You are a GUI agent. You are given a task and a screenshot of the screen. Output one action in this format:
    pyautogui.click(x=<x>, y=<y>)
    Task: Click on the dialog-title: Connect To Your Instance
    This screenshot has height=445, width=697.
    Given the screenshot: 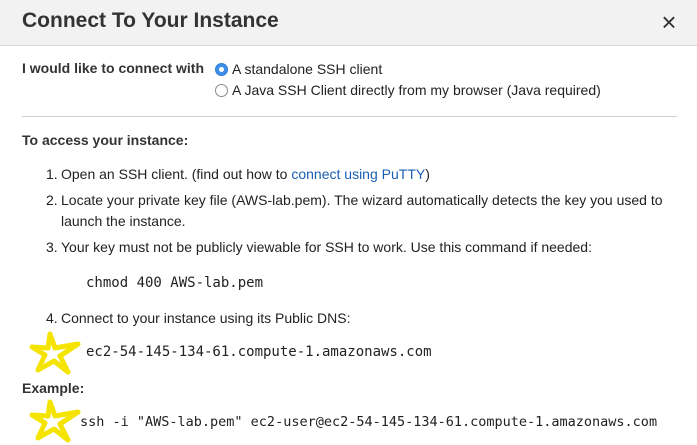 What is the action you would take?
    pyautogui.click(x=150, y=20)
    